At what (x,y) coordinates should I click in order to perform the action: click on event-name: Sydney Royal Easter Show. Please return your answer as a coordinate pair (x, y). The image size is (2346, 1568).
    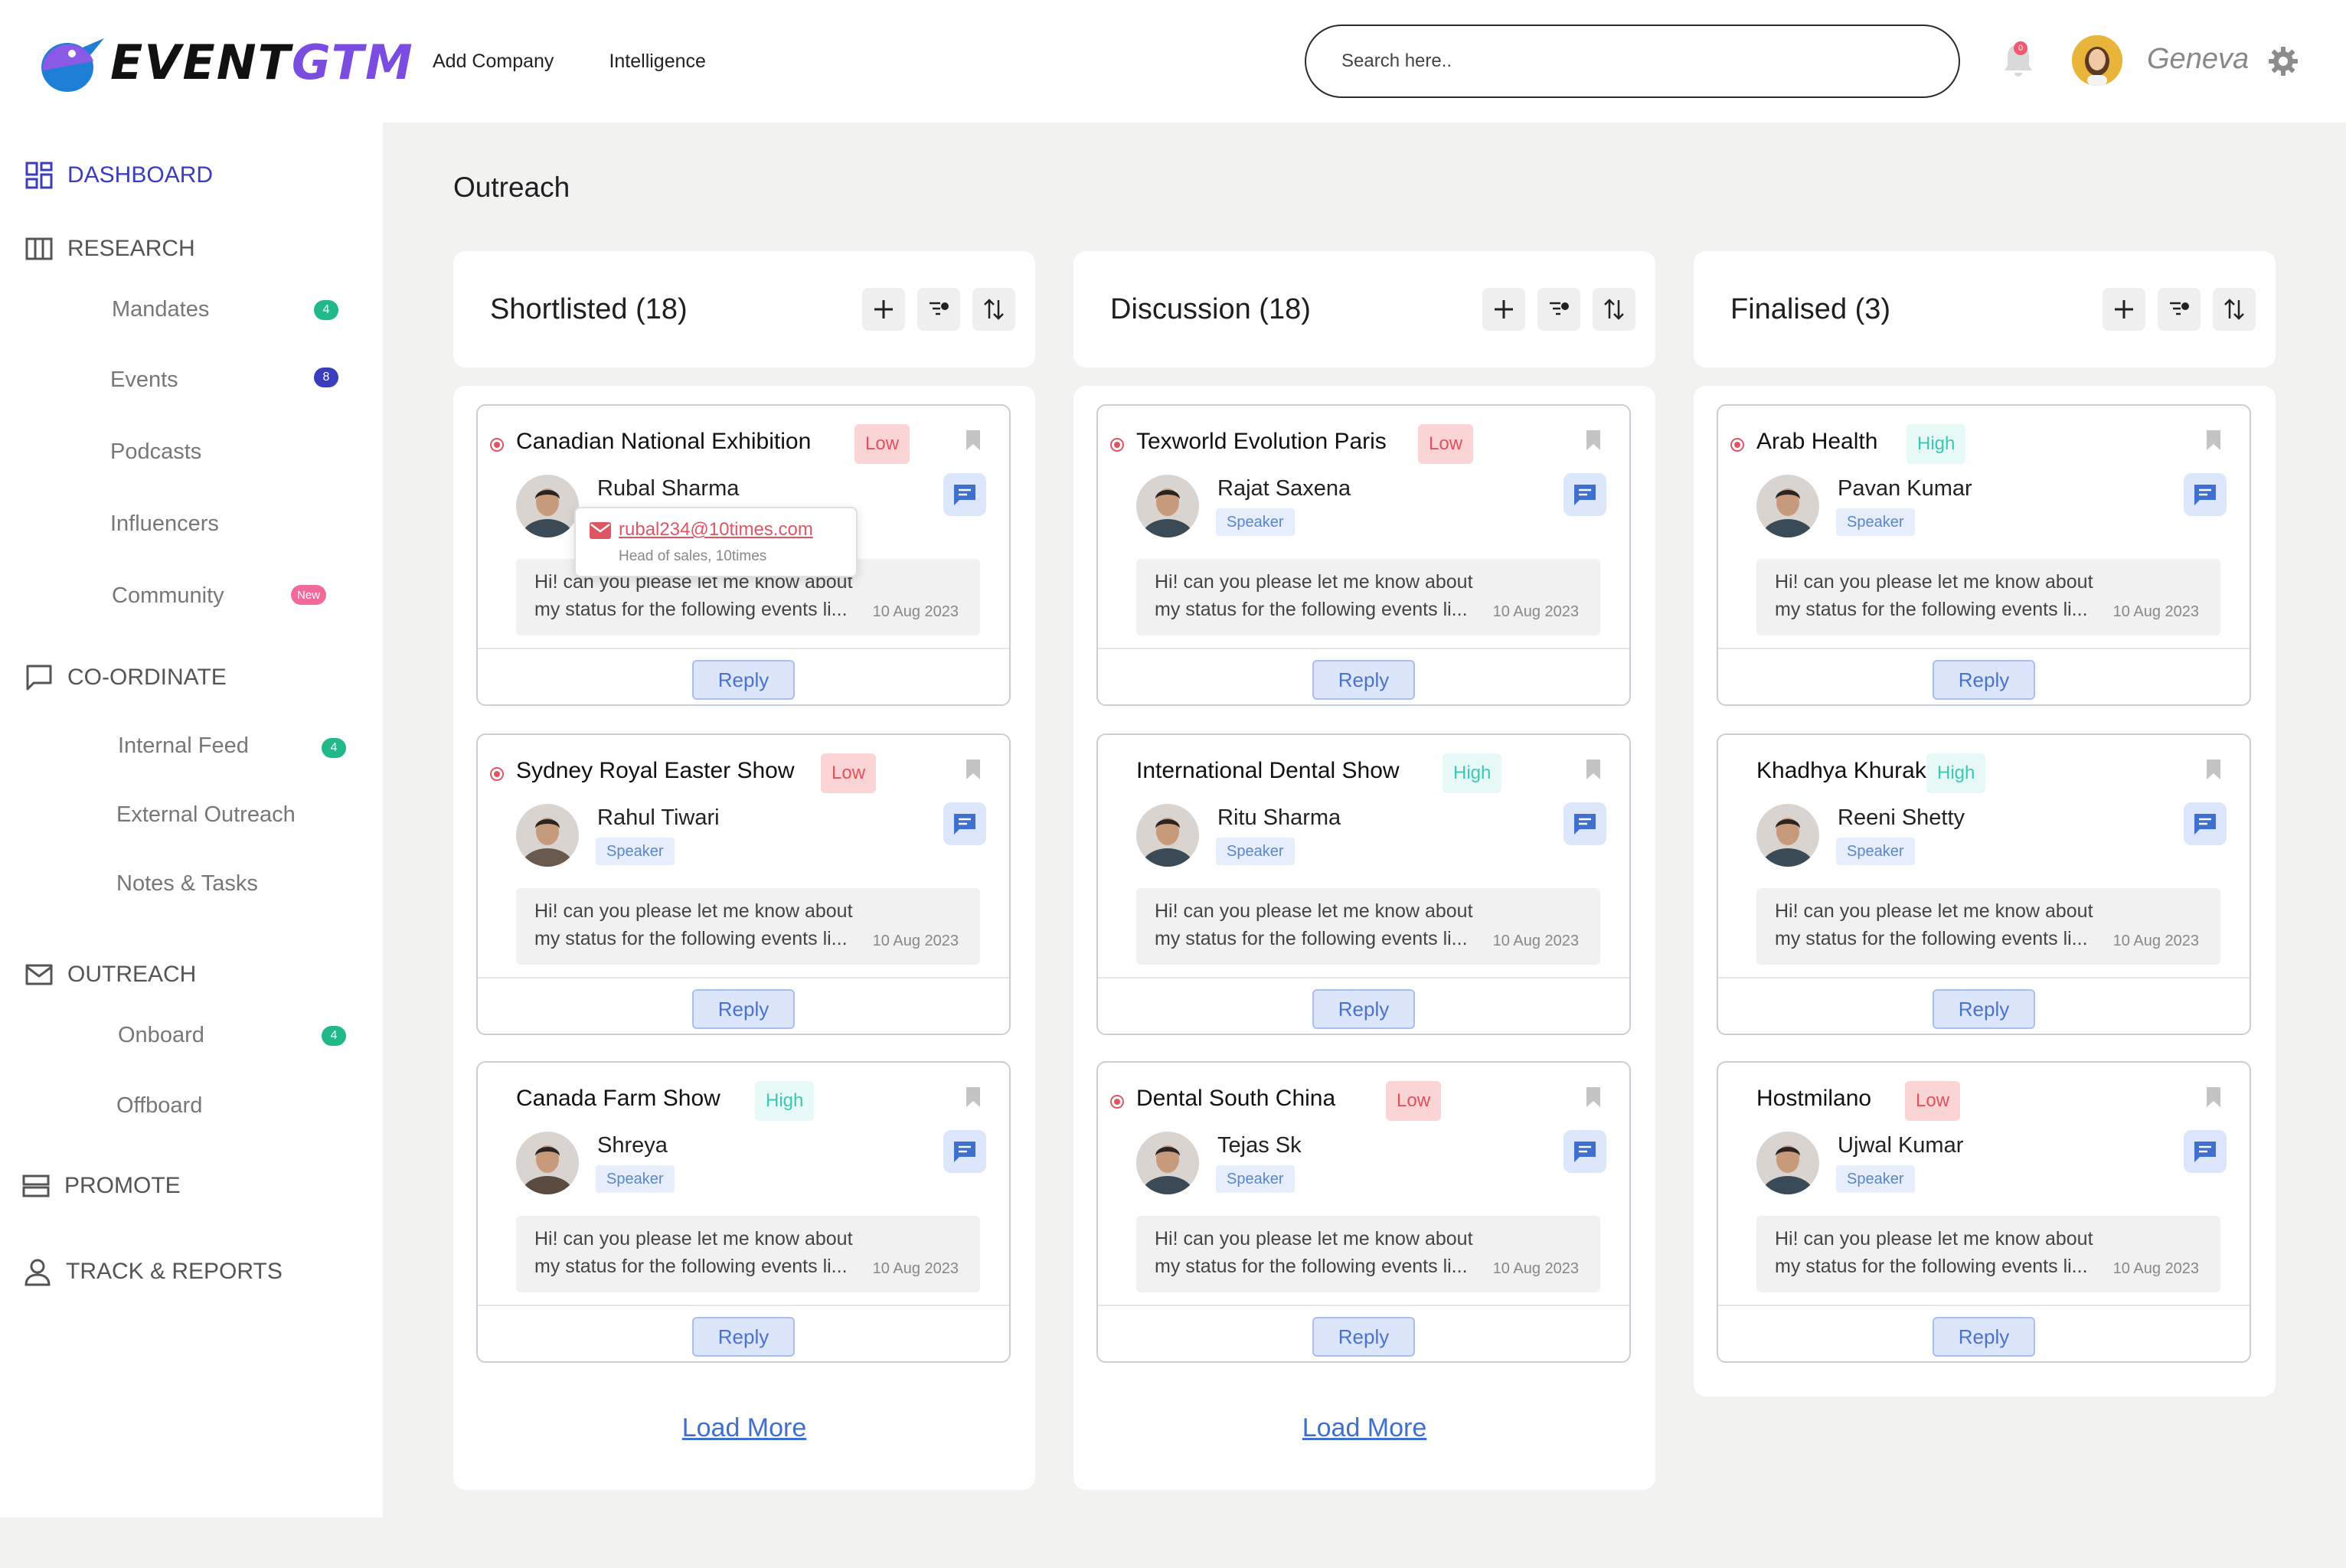
    Looking at the image, I should click on (655, 771).